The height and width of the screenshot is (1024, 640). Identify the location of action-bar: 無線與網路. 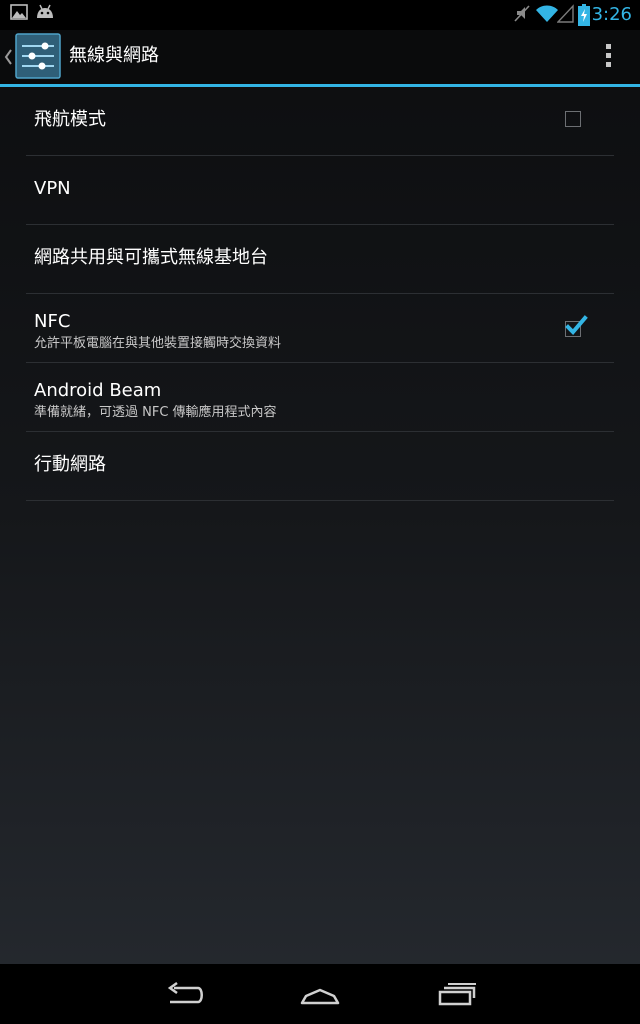
(320, 57).